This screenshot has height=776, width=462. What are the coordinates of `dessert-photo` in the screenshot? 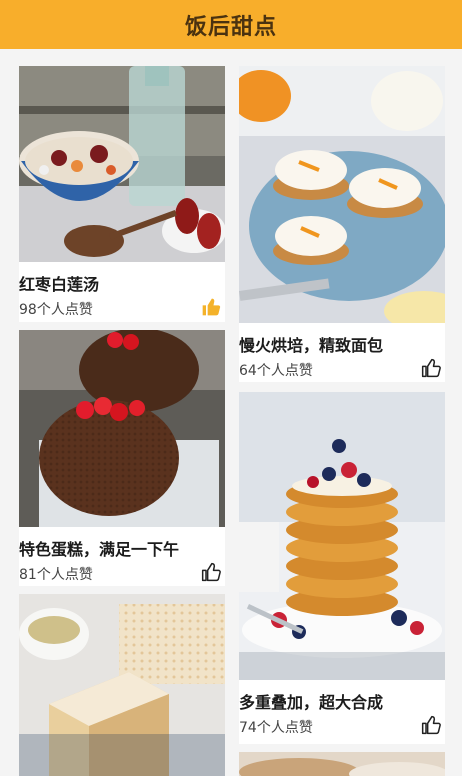 It's located at (342, 764).